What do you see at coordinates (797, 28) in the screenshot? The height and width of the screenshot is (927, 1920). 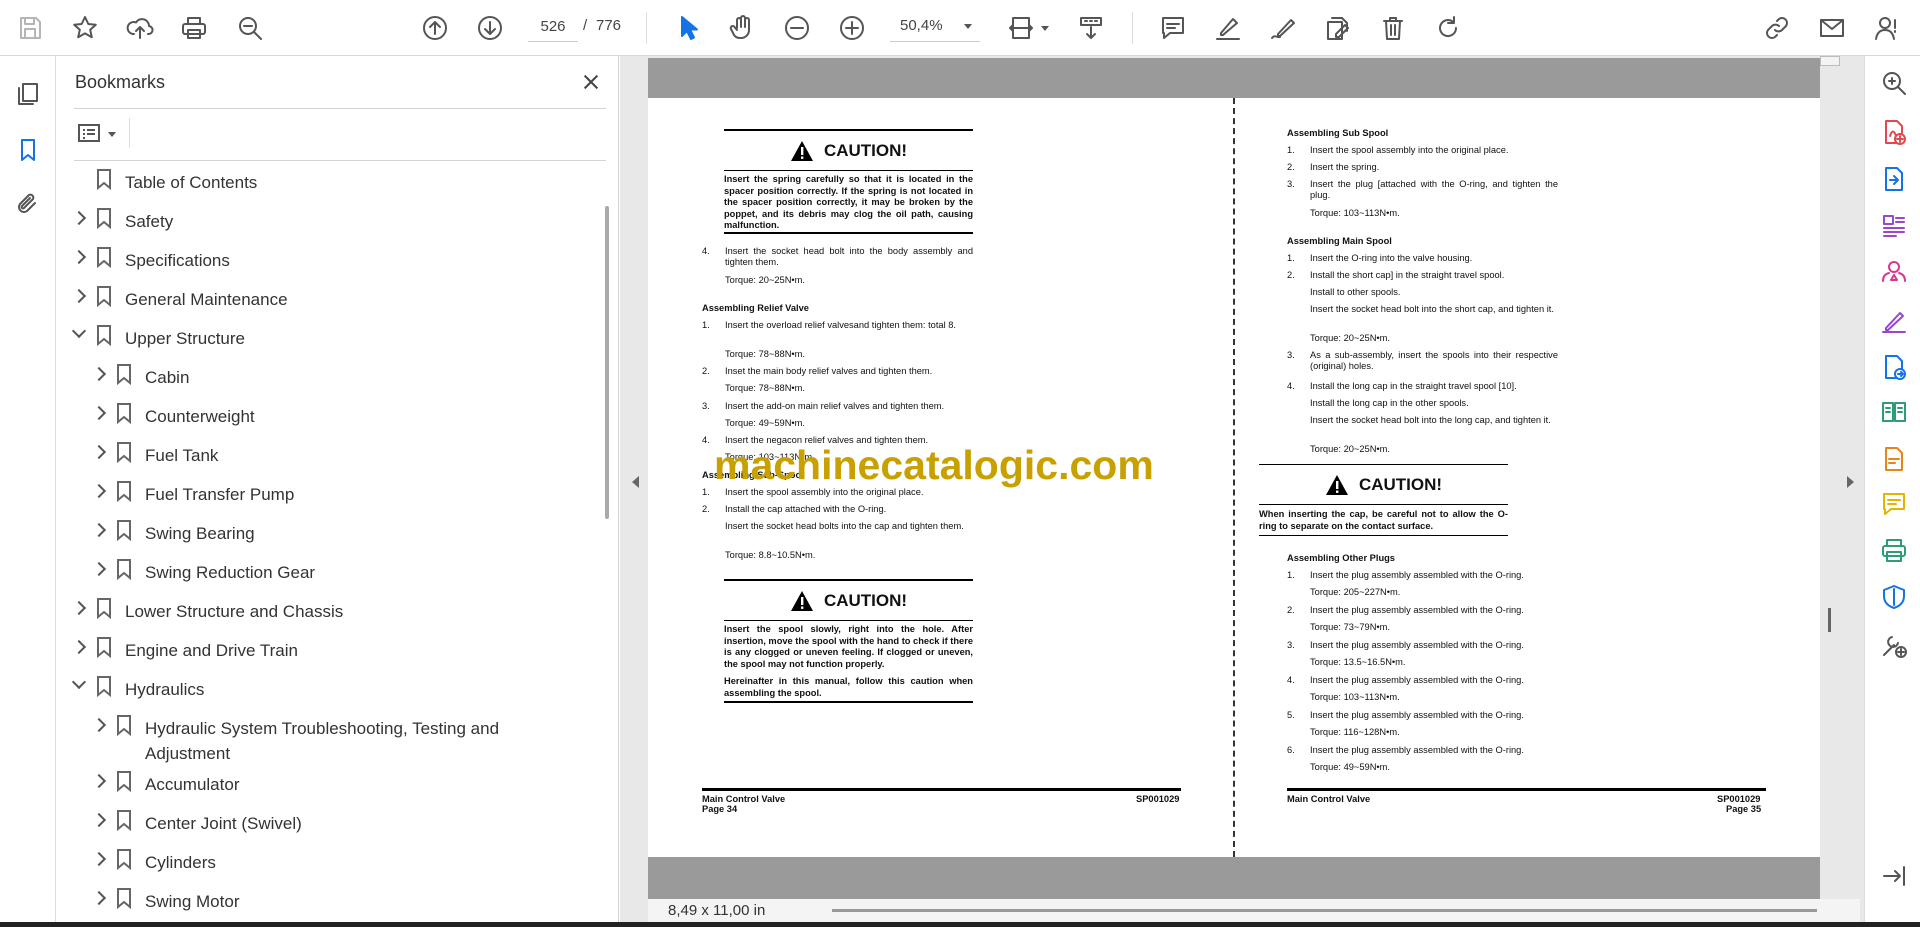 I see `zoom-out-icon` at bounding box center [797, 28].